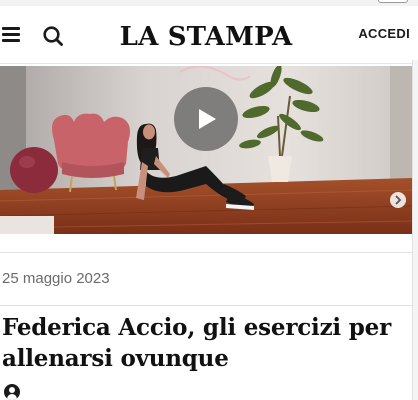 The image size is (418, 400). What do you see at coordinates (12, 392) in the screenshot?
I see `user-avatar-icon` at bounding box center [12, 392].